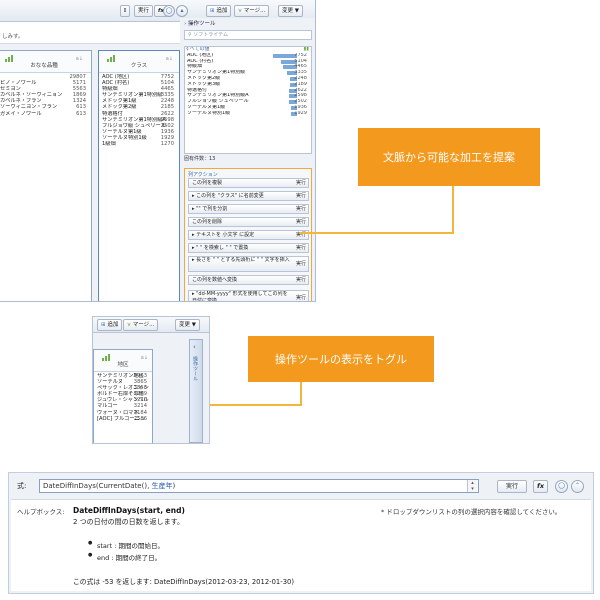  I want to click on dist-row: ソーテルヌ特別1級 1929, so click(248, 114).